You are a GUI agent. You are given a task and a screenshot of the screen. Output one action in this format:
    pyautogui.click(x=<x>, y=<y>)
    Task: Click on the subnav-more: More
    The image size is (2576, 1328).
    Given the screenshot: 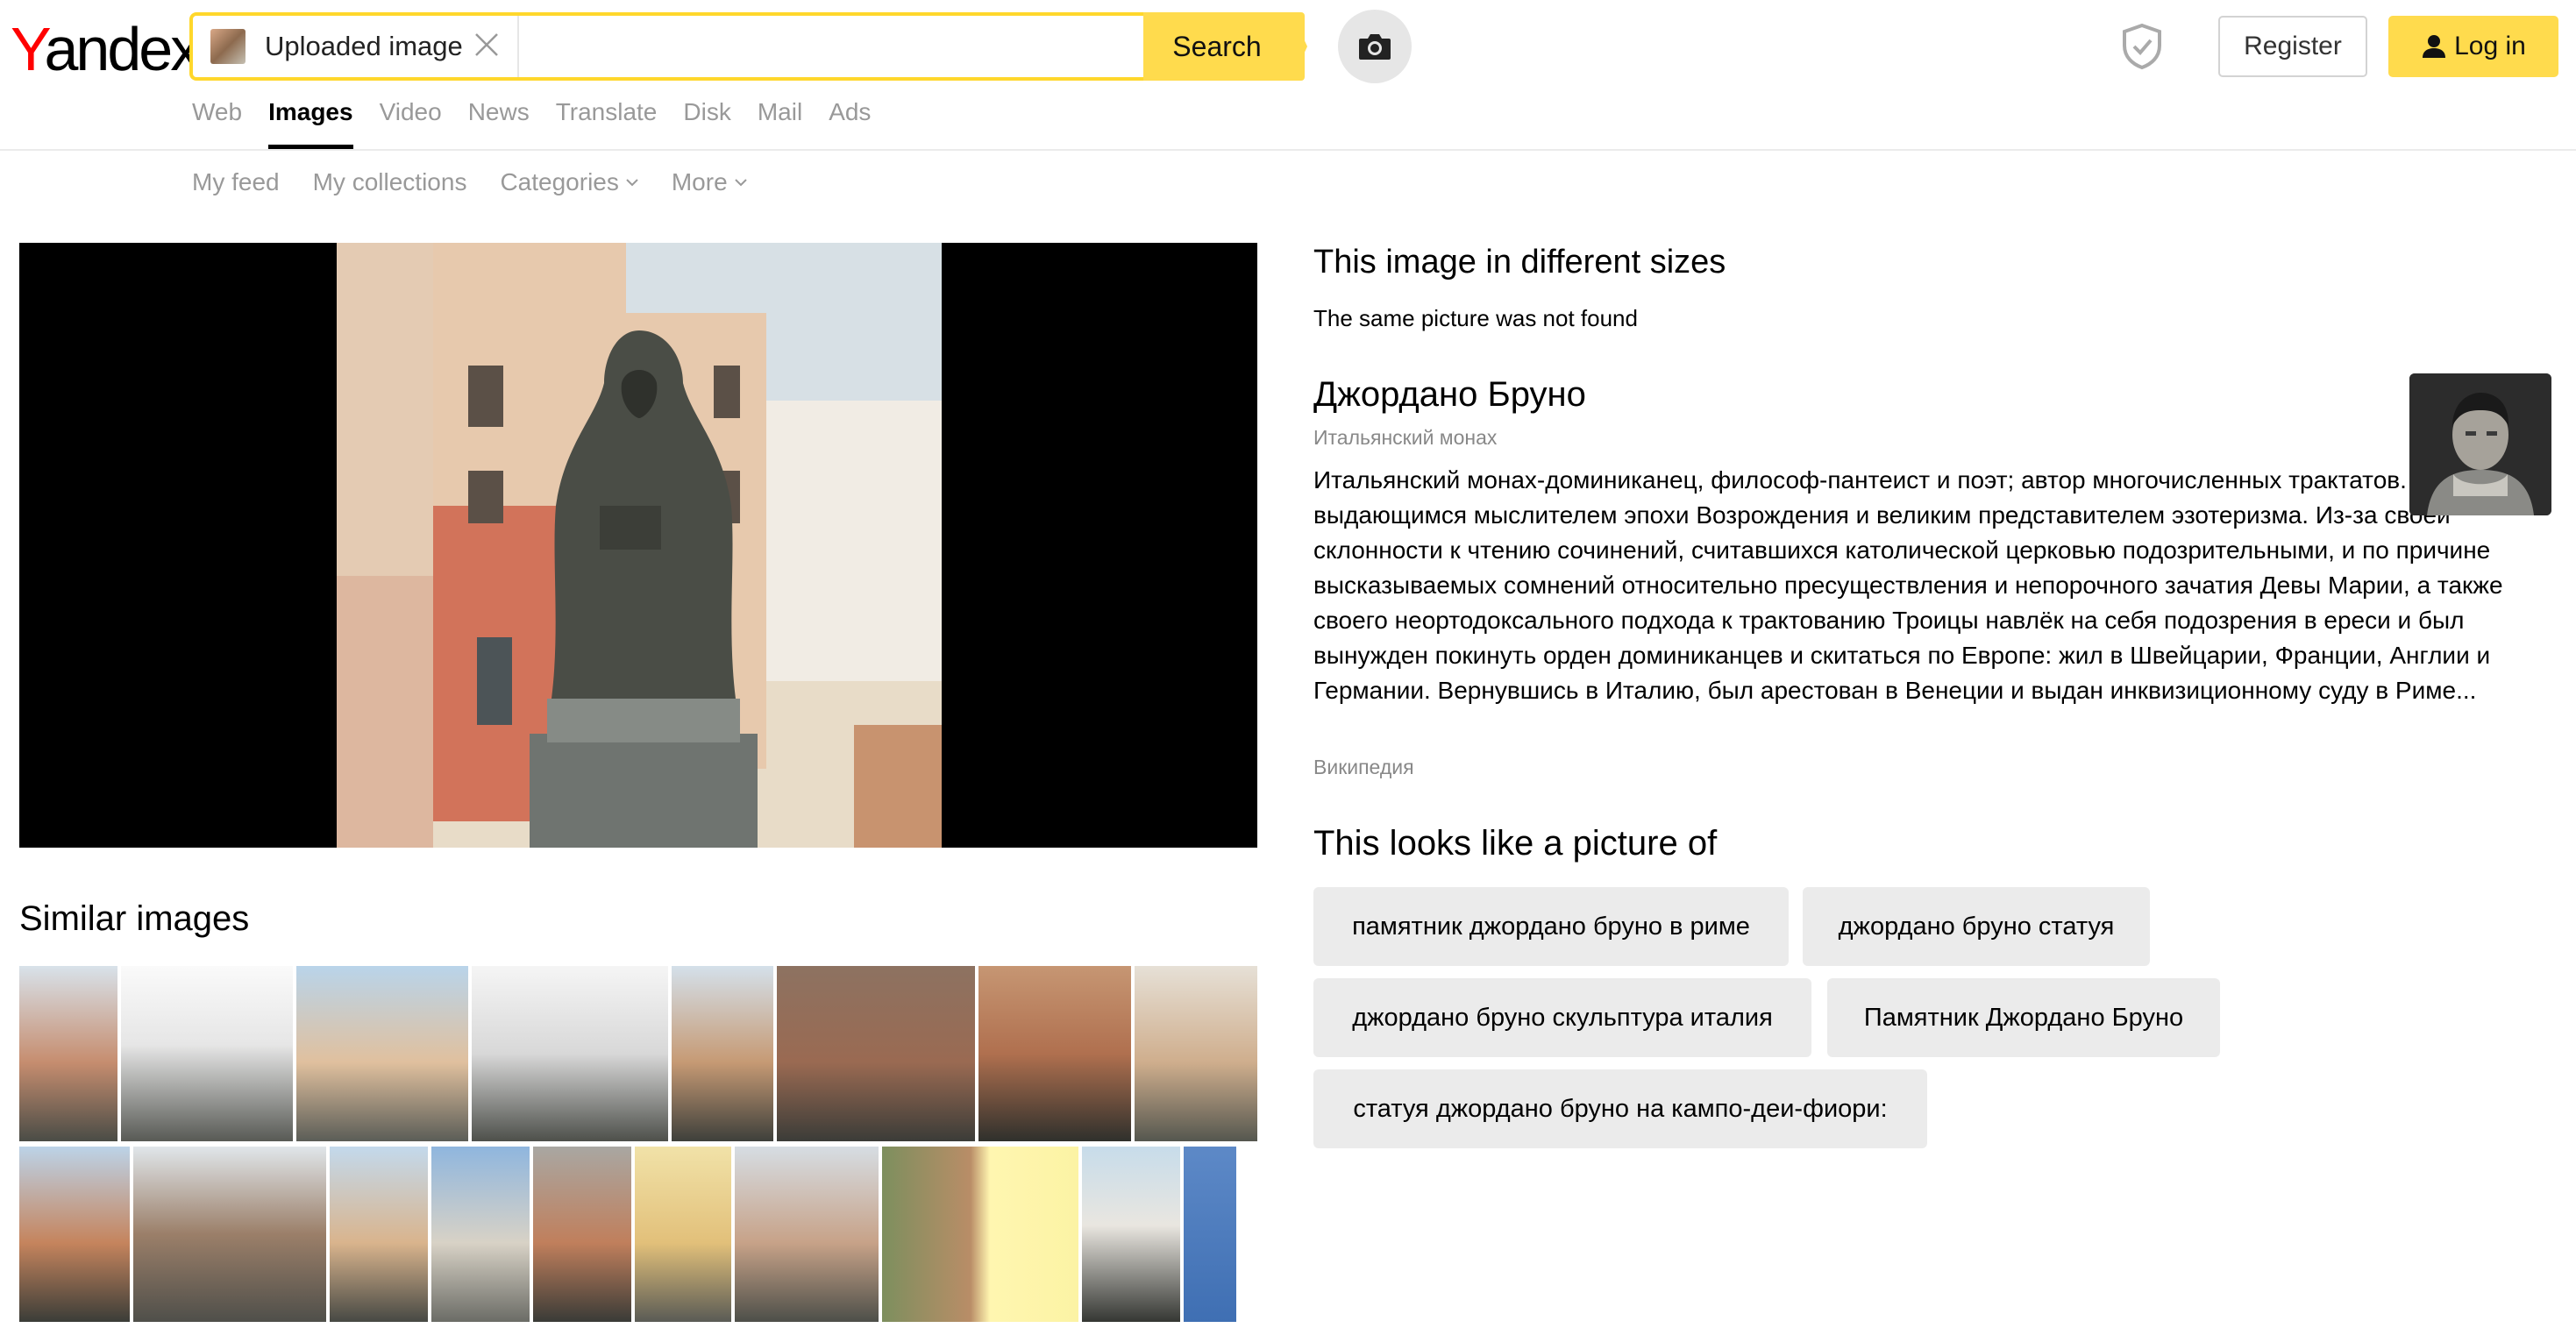 What is the action you would take?
    pyautogui.click(x=709, y=182)
    